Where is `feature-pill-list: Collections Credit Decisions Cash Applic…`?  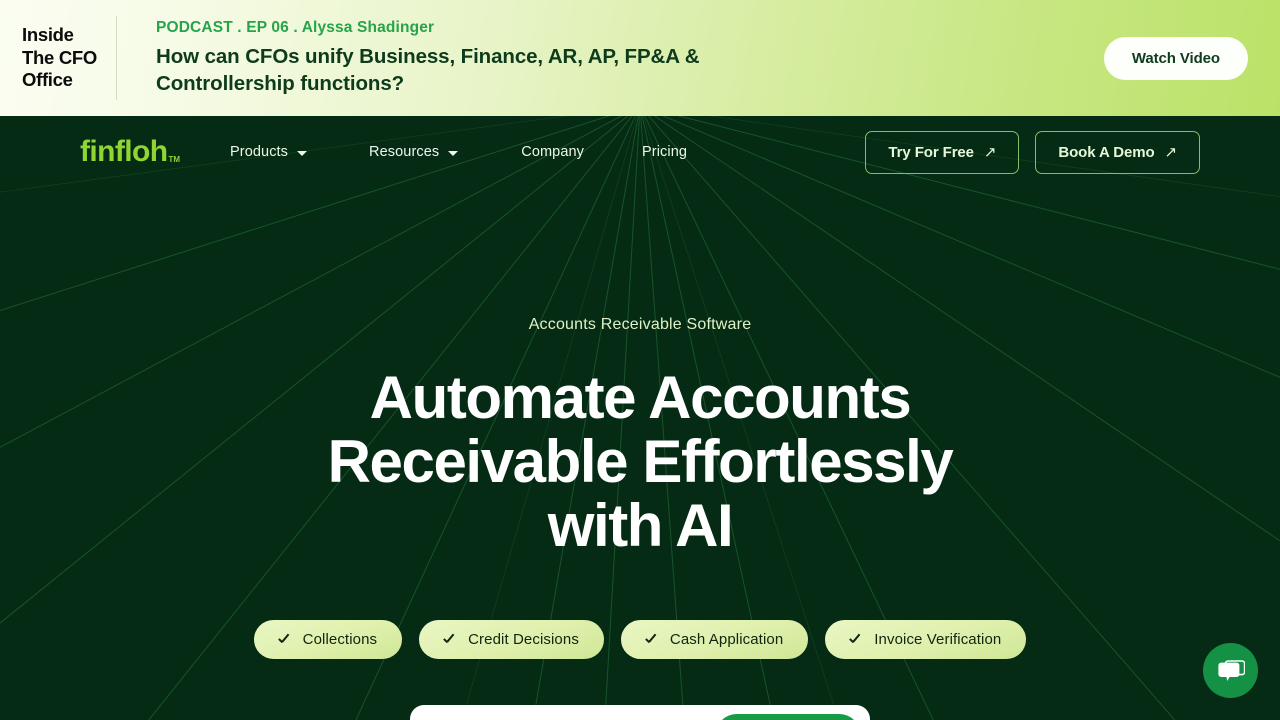 feature-pill-list: Collections Credit Decisions Cash Applic… is located at coordinates (640, 639).